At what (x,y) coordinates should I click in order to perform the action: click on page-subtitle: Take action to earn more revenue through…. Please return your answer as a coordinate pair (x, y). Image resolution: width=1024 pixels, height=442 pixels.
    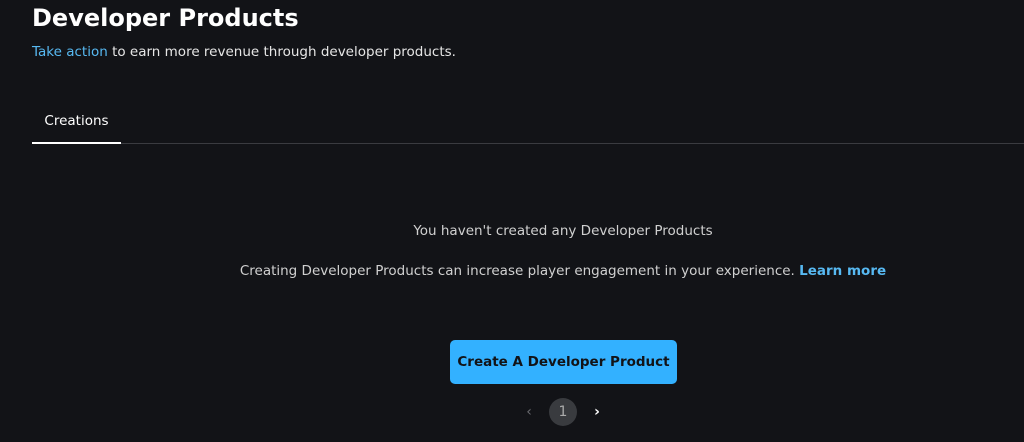
    Looking at the image, I should click on (244, 52).